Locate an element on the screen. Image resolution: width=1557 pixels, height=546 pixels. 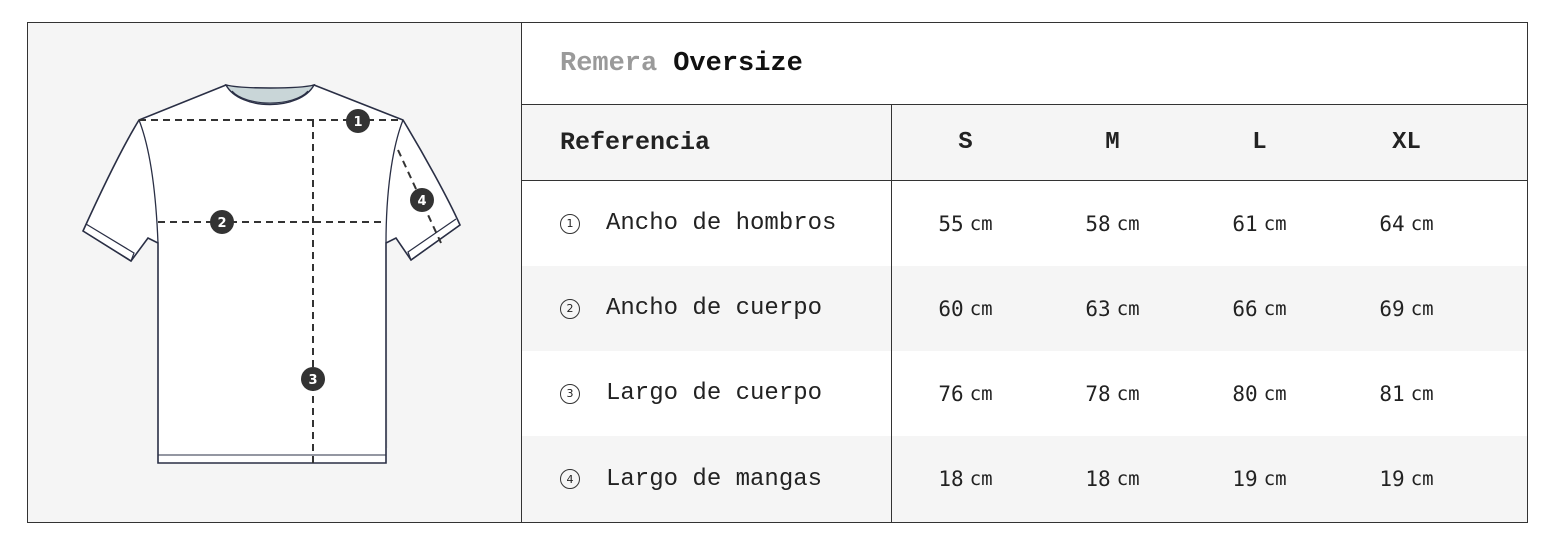
product-title: Remera Oversize is located at coordinates (1024, 64).